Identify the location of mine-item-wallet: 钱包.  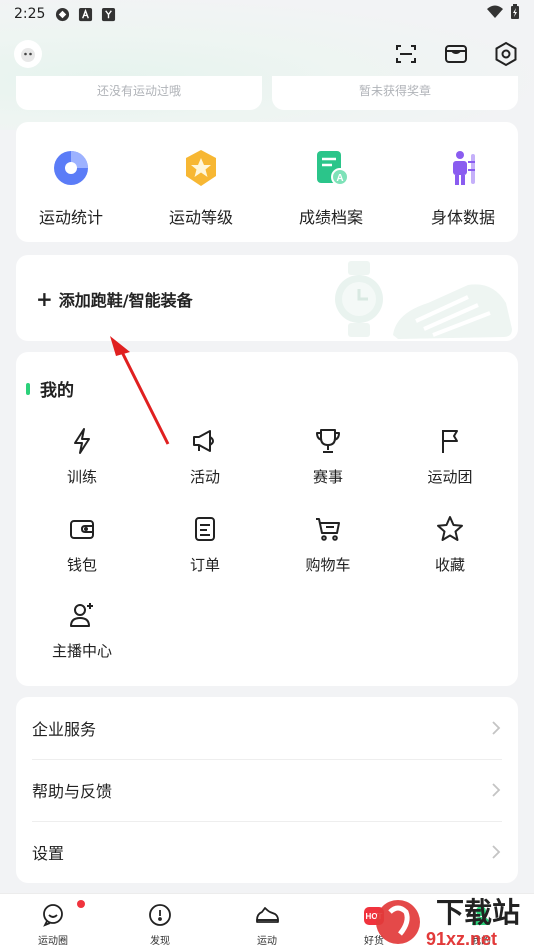
(82, 544).